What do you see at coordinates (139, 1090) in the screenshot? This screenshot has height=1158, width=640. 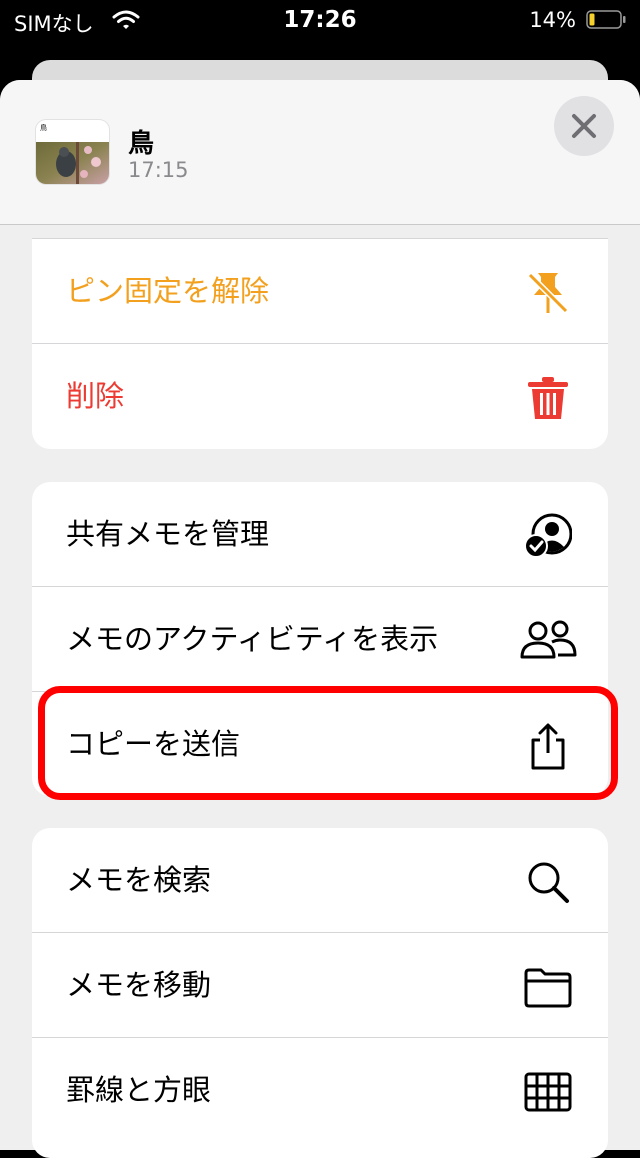 I see `menu-item-label: 罫線と方眼` at bounding box center [139, 1090].